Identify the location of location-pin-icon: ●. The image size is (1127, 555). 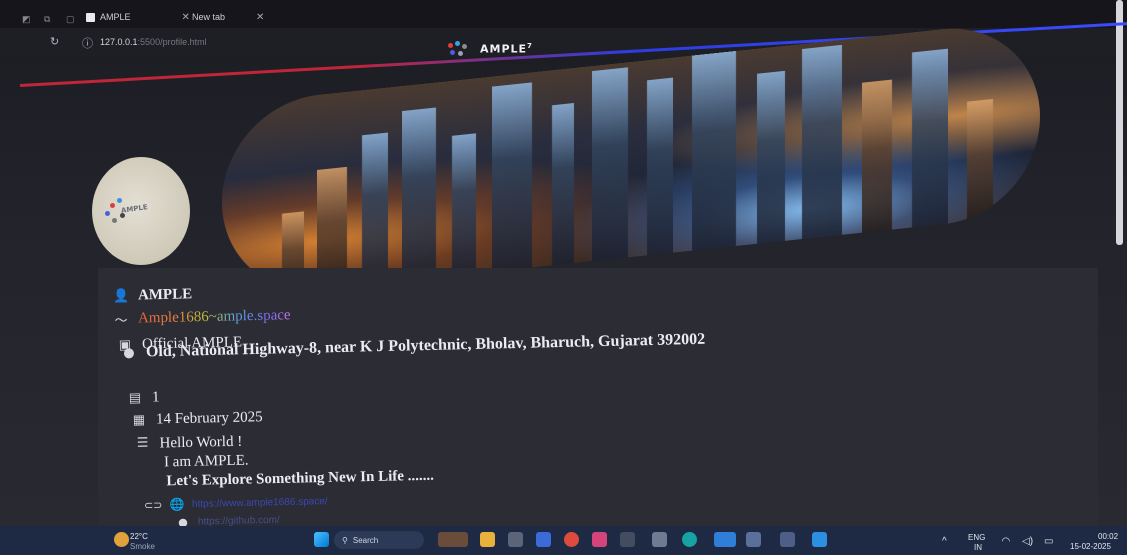
(129, 353).